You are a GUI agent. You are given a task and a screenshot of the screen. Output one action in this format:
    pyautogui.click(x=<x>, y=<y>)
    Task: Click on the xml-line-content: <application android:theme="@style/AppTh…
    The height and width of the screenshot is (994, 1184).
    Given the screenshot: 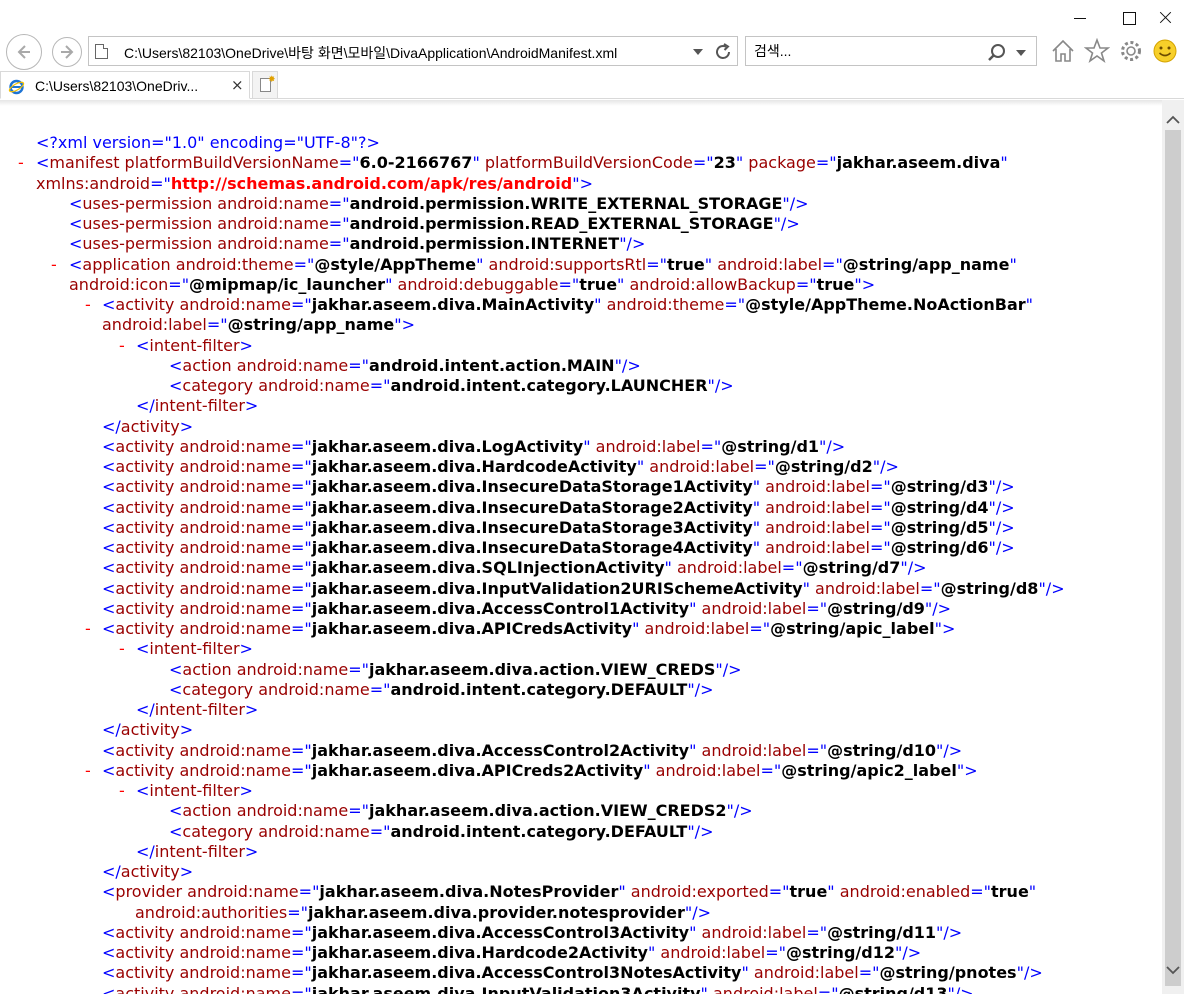 What is the action you would take?
    pyautogui.click(x=543, y=265)
    